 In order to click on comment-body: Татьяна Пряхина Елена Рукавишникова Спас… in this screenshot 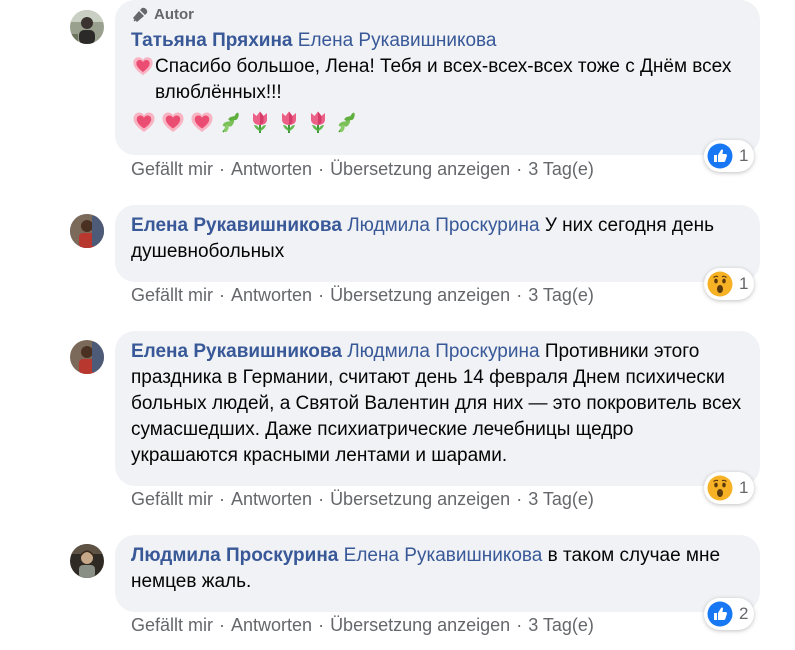, I will do `click(437, 67)`.